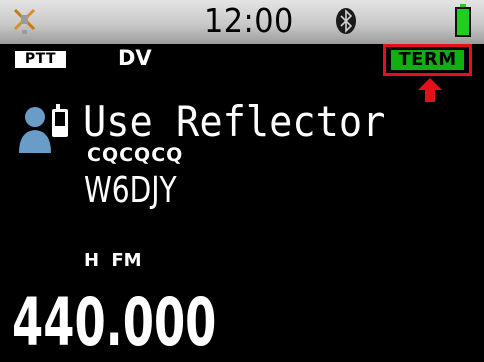 Image resolution: width=484 pixels, height=362 pixels. Describe the element at coordinates (346, 23) in the screenshot. I see `bluetooth-icon` at that location.